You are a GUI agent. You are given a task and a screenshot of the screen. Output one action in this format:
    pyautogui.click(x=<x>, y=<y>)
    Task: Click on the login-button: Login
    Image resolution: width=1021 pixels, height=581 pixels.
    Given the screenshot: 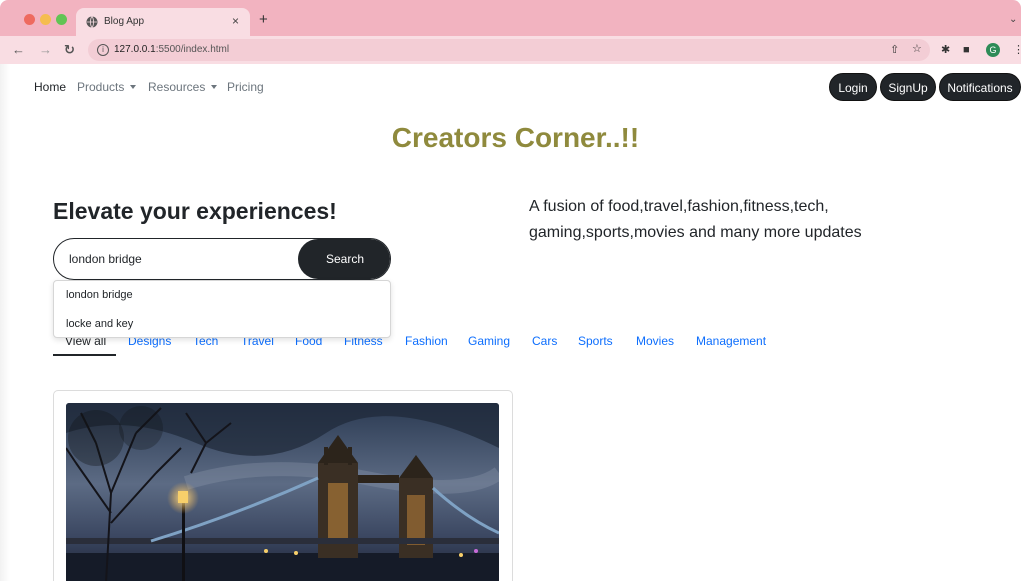 What is the action you would take?
    pyautogui.click(x=853, y=87)
    